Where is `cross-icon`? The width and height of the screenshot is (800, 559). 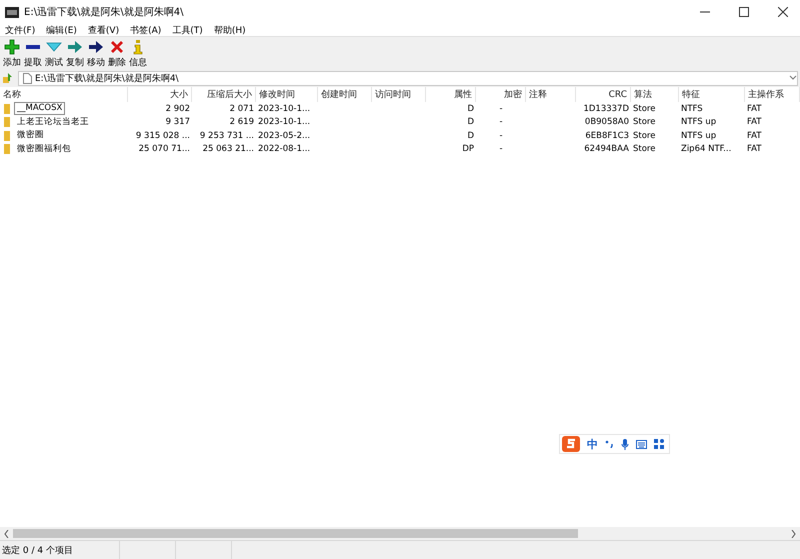
cross-icon is located at coordinates (117, 47).